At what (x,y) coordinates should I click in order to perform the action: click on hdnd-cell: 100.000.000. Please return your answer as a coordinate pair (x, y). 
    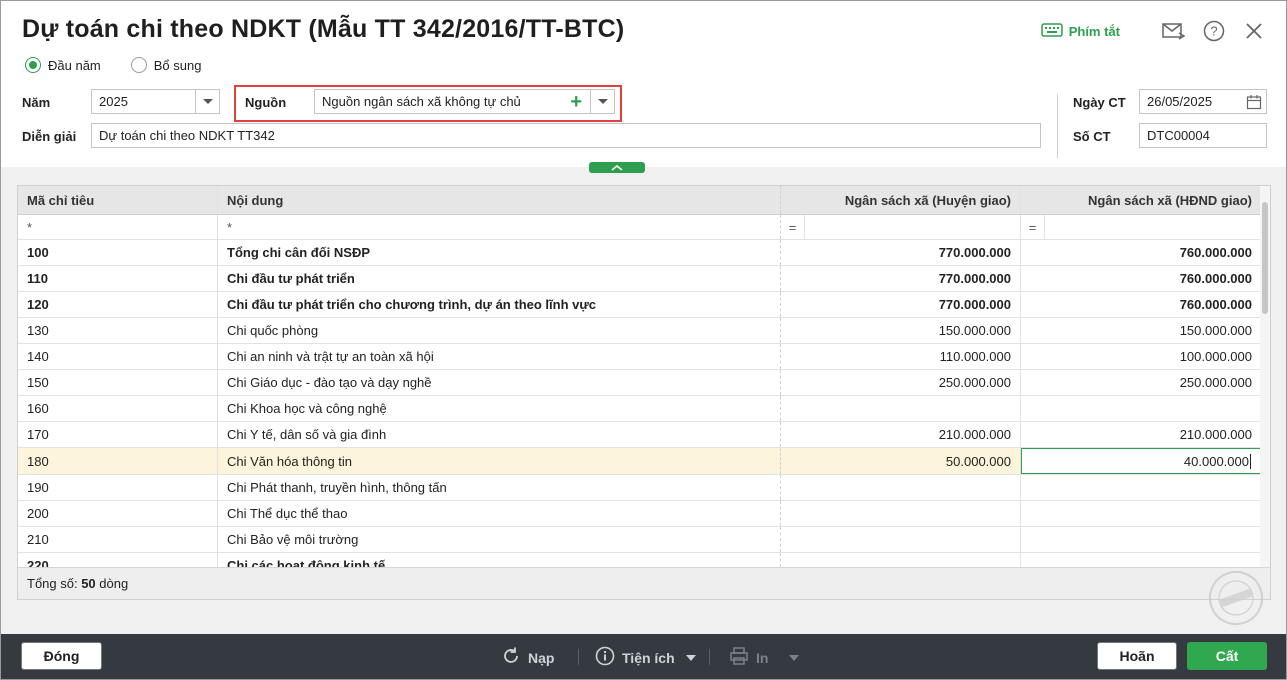
    Looking at the image, I should click on (1141, 356).